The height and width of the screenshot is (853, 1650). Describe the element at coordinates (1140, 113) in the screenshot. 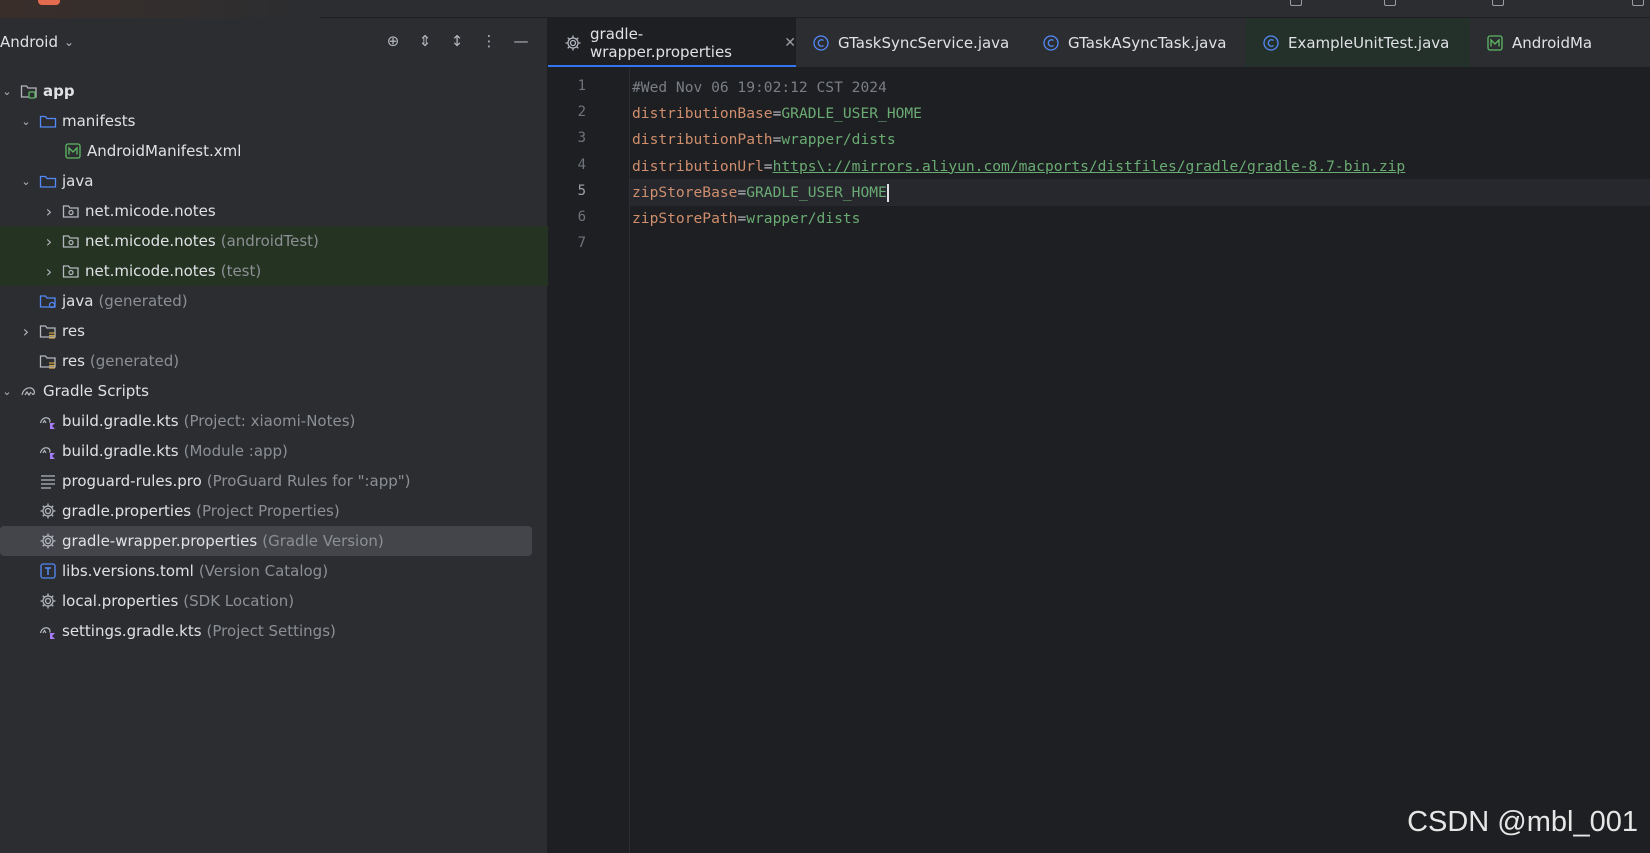

I see `code-line: distributionBase=GRADLE_USER_HOME` at that location.